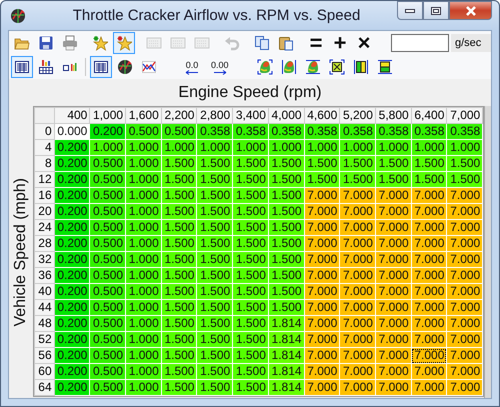 Image resolution: width=500 pixels, height=407 pixels. Describe the element at coordinates (420, 43) in the screenshot. I see `value-field` at that location.